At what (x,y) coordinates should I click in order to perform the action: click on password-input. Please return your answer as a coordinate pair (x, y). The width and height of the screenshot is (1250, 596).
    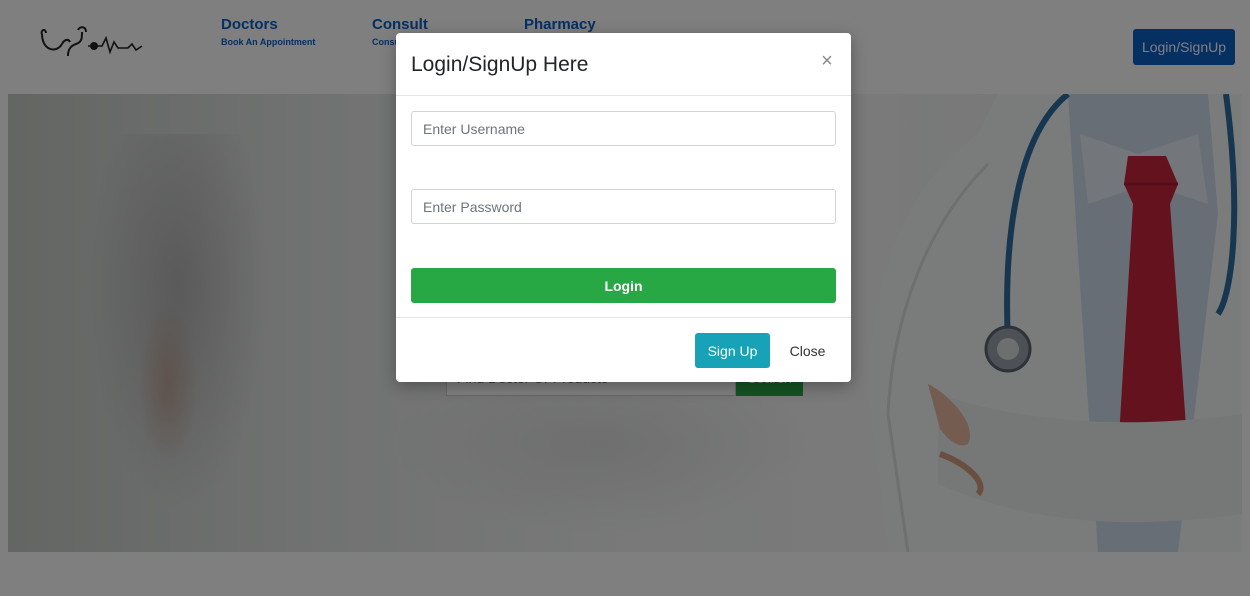
    Looking at the image, I should click on (623, 206).